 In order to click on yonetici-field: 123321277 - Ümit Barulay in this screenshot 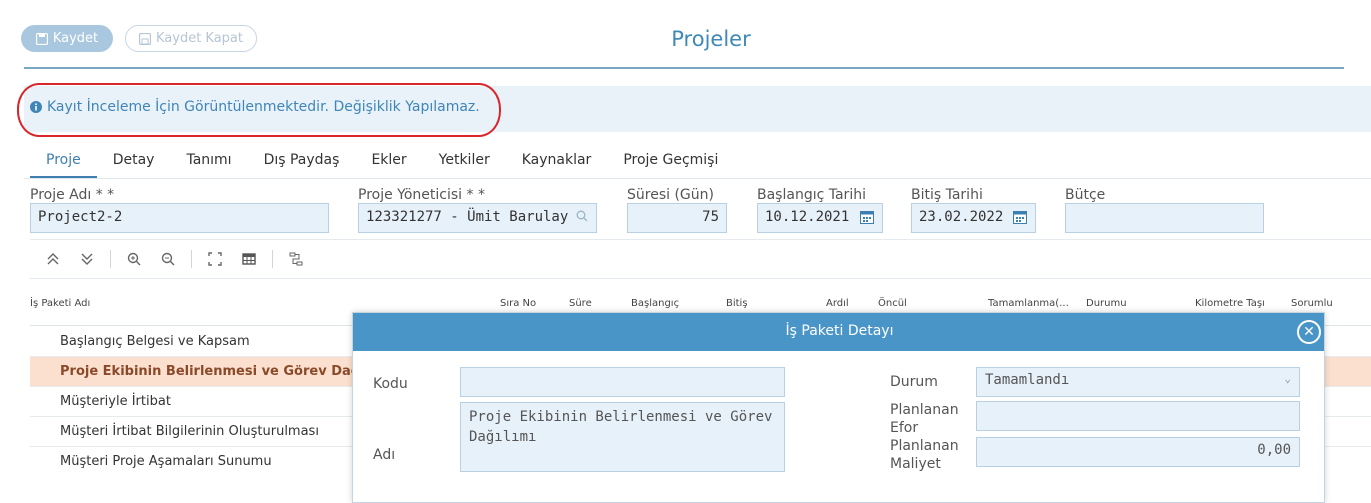, I will do `click(477, 218)`.